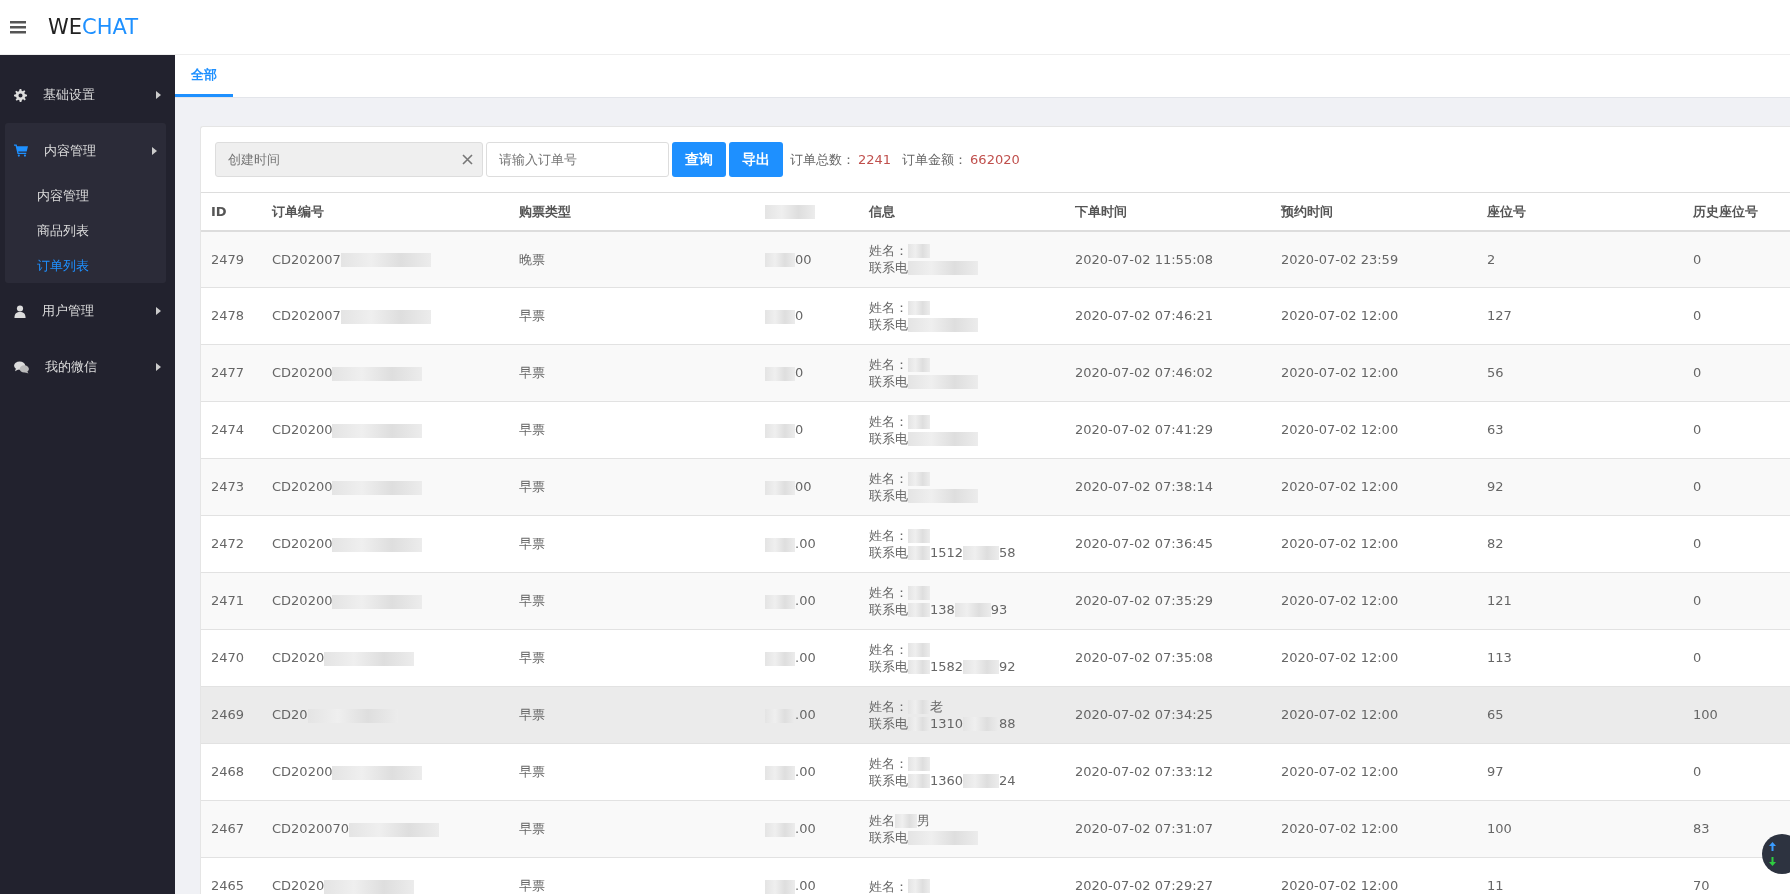 The image size is (1790, 894). What do you see at coordinates (306, 316) in the screenshot?
I see `table-cell: CD202007` at bounding box center [306, 316].